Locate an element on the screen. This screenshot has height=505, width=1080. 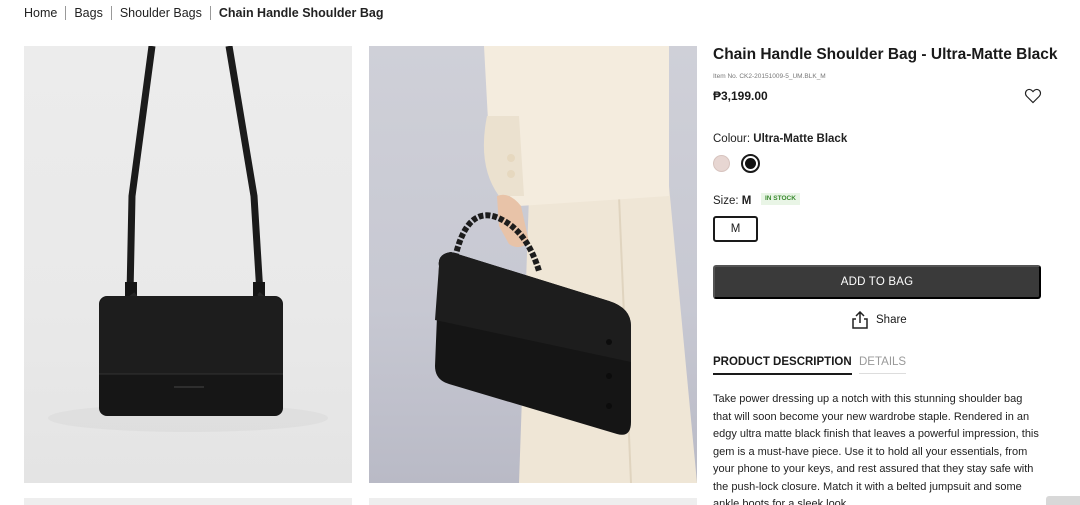
colour-swatch-beige is located at coordinates (721, 163).